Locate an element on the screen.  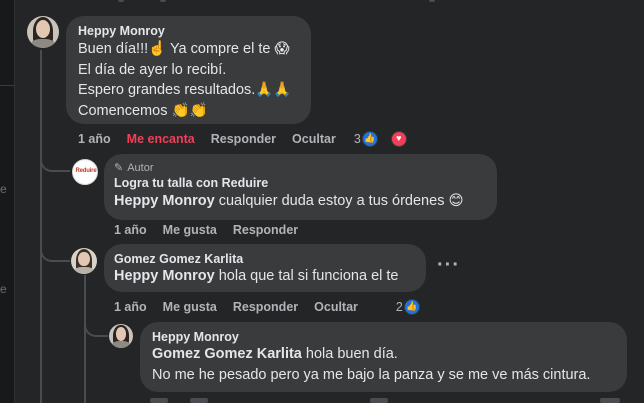
pencil-icon: ✎ is located at coordinates (119, 168).